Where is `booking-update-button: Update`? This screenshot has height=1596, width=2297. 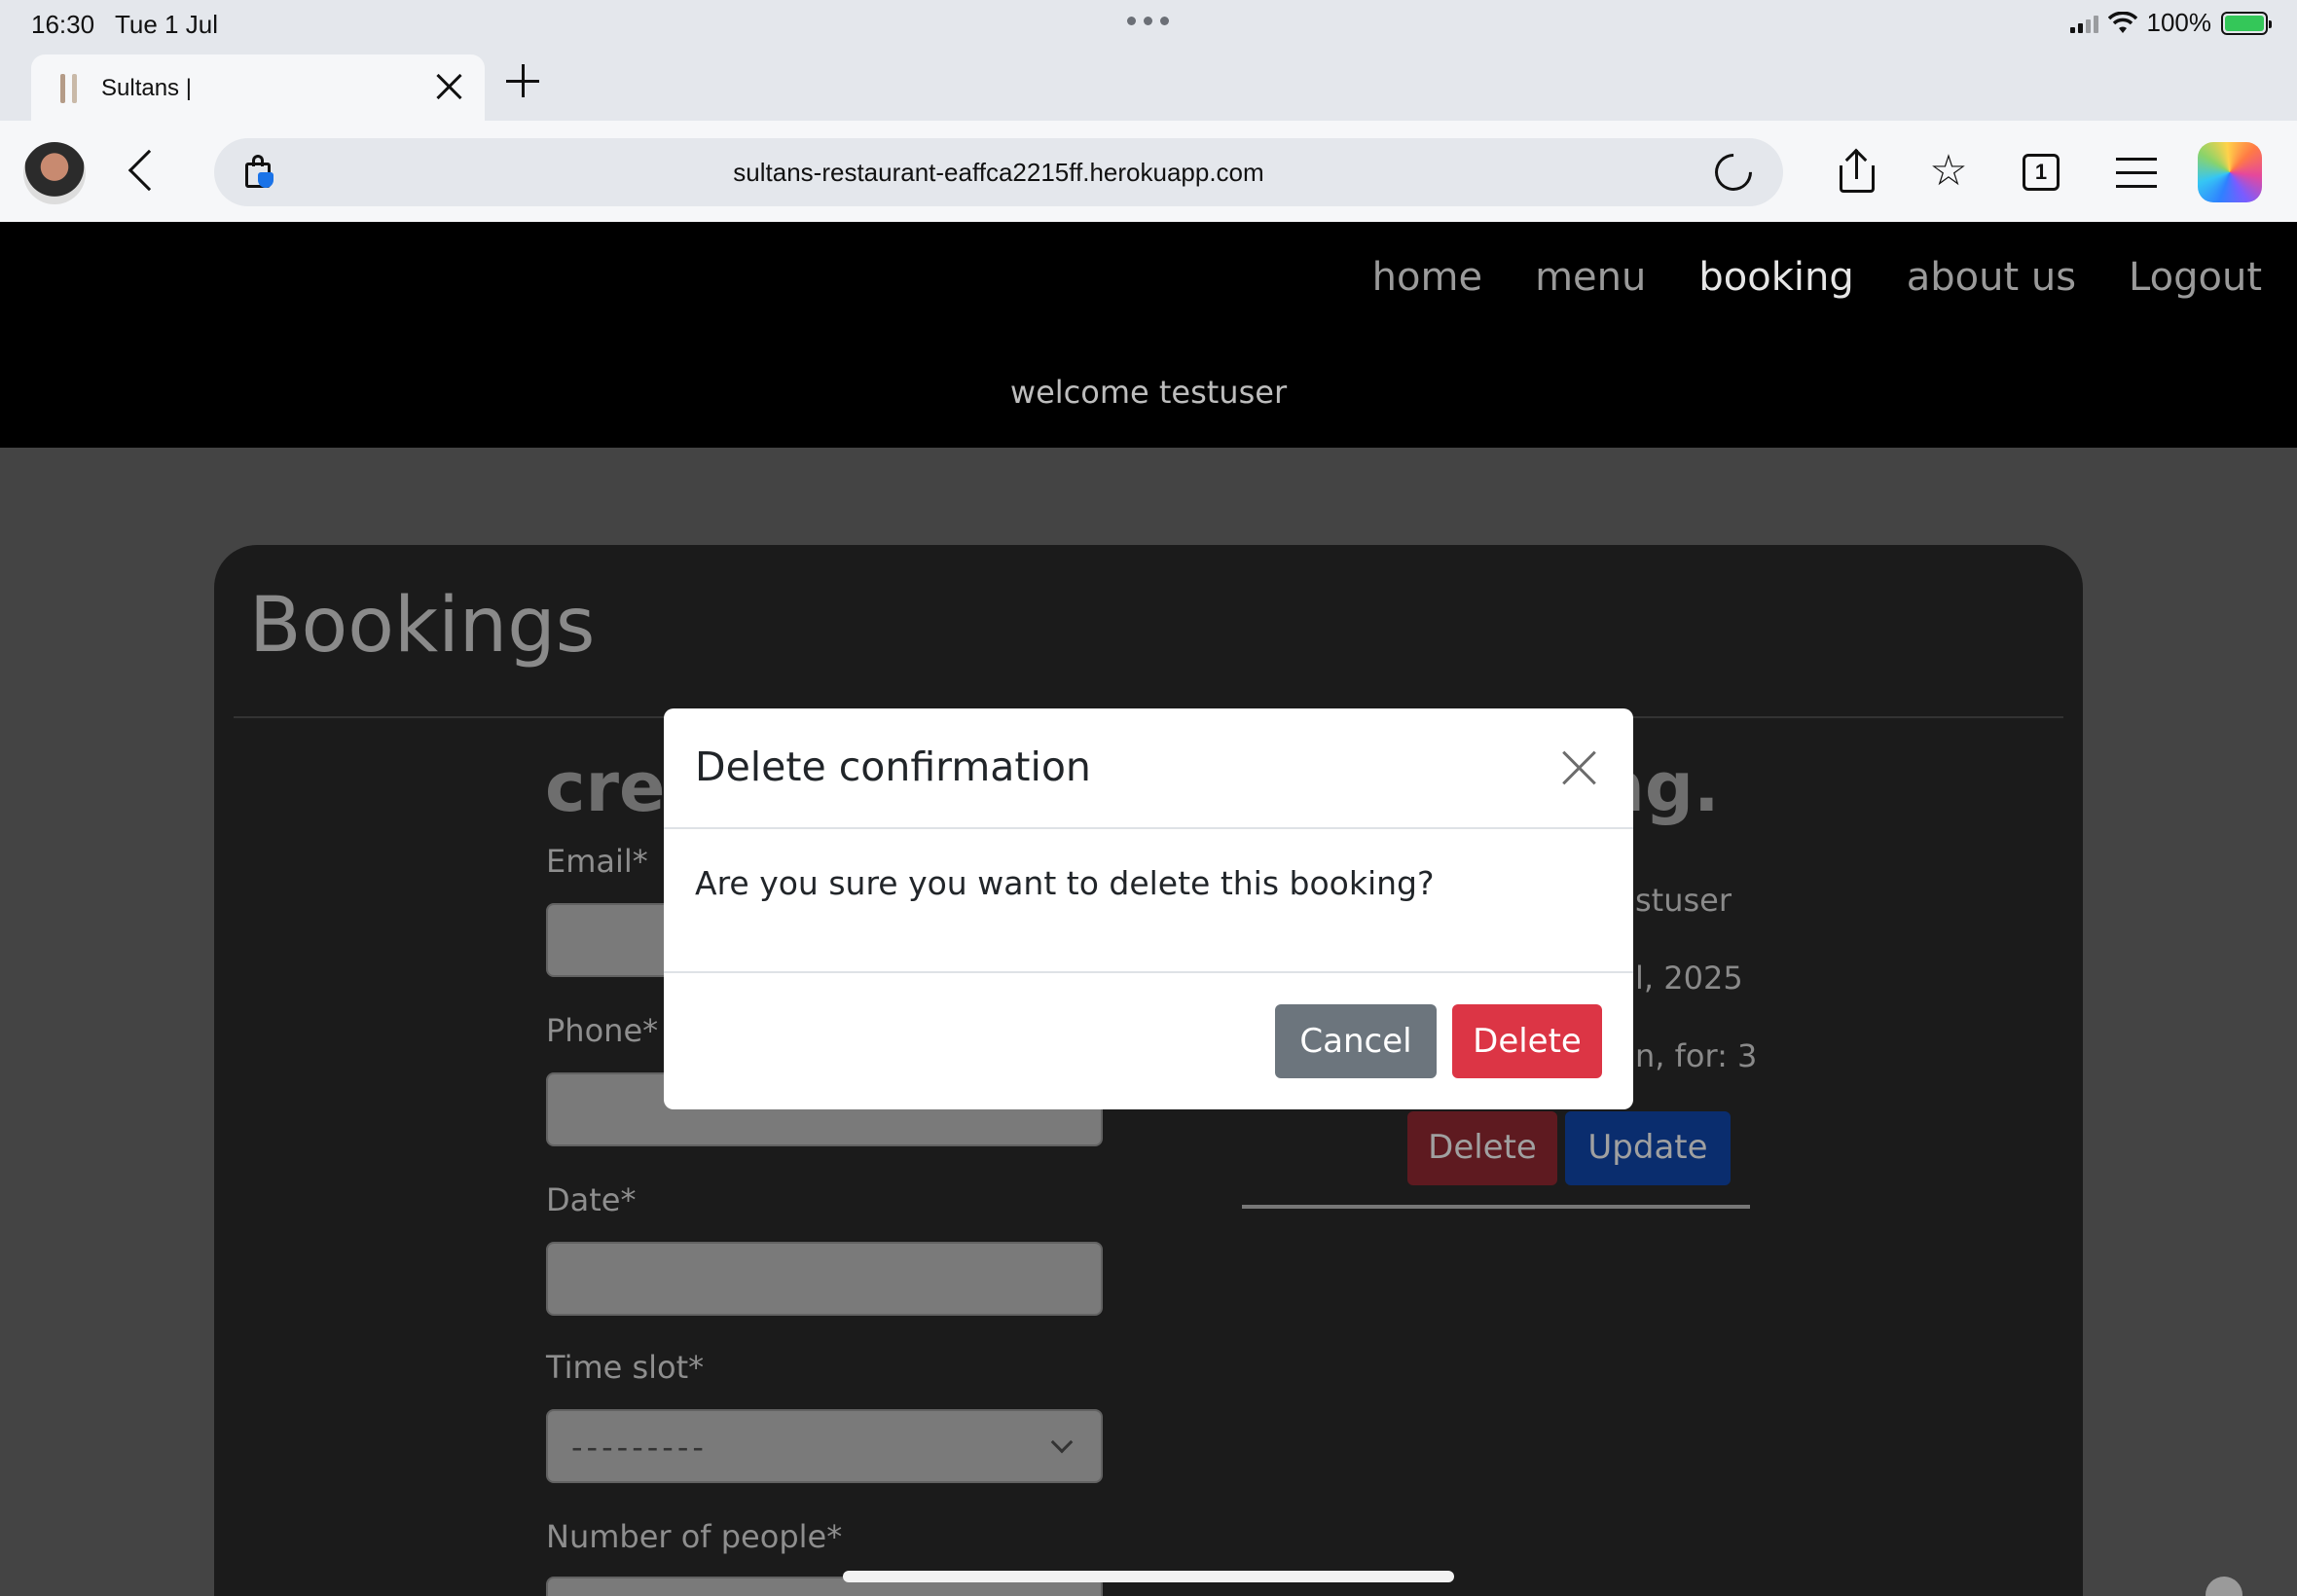
booking-update-button: Update is located at coordinates (1648, 1148).